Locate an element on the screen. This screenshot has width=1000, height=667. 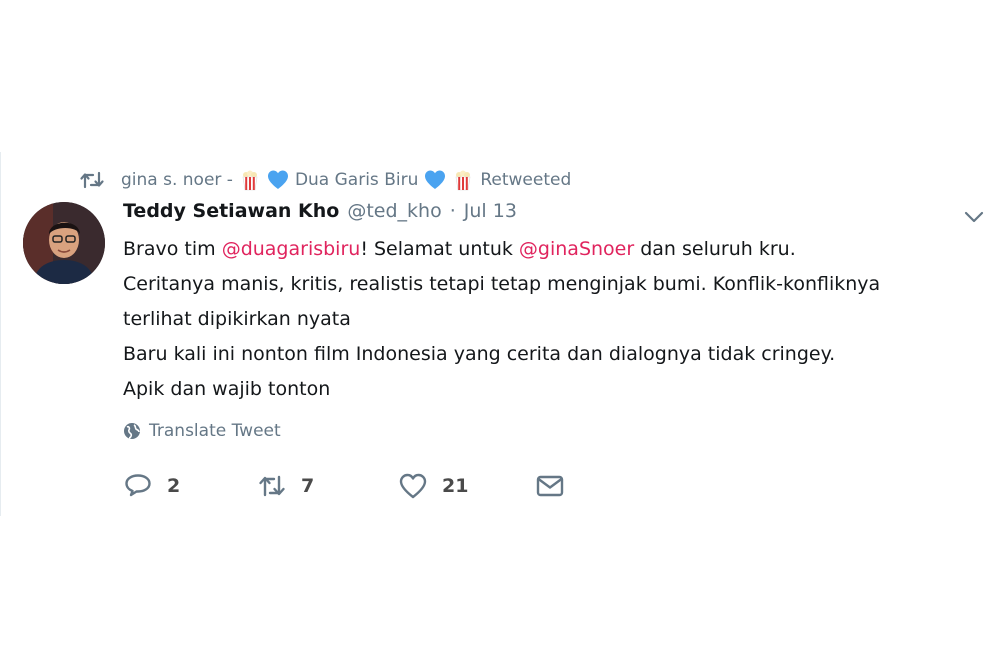
retweeter-name-film: Dua Garis Biru is located at coordinates (356, 180).